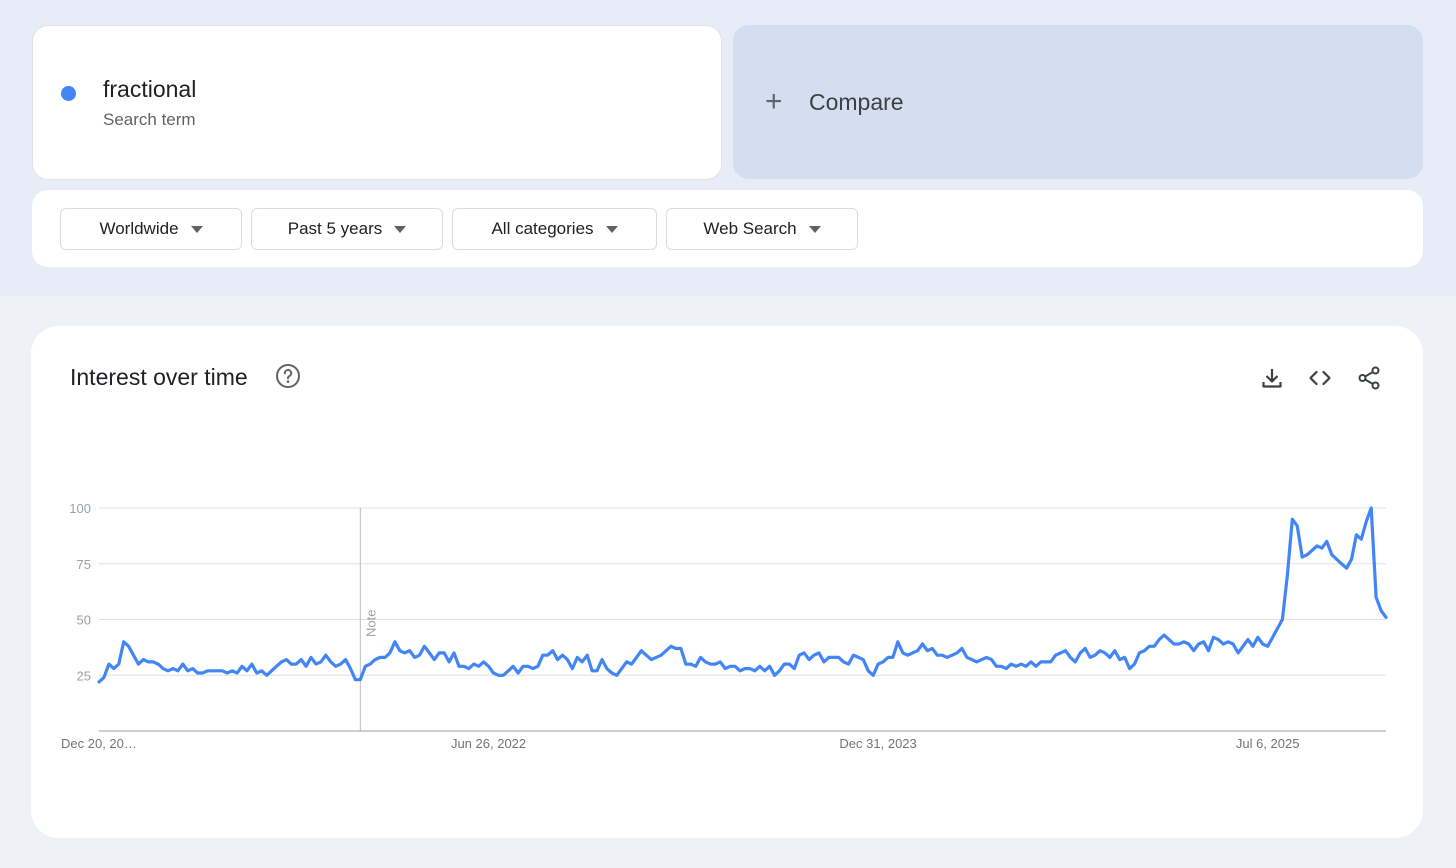 The height and width of the screenshot is (868, 1456). What do you see at coordinates (488, 743) in the screenshot?
I see `x-tick-label: Jun 26, 2022` at bounding box center [488, 743].